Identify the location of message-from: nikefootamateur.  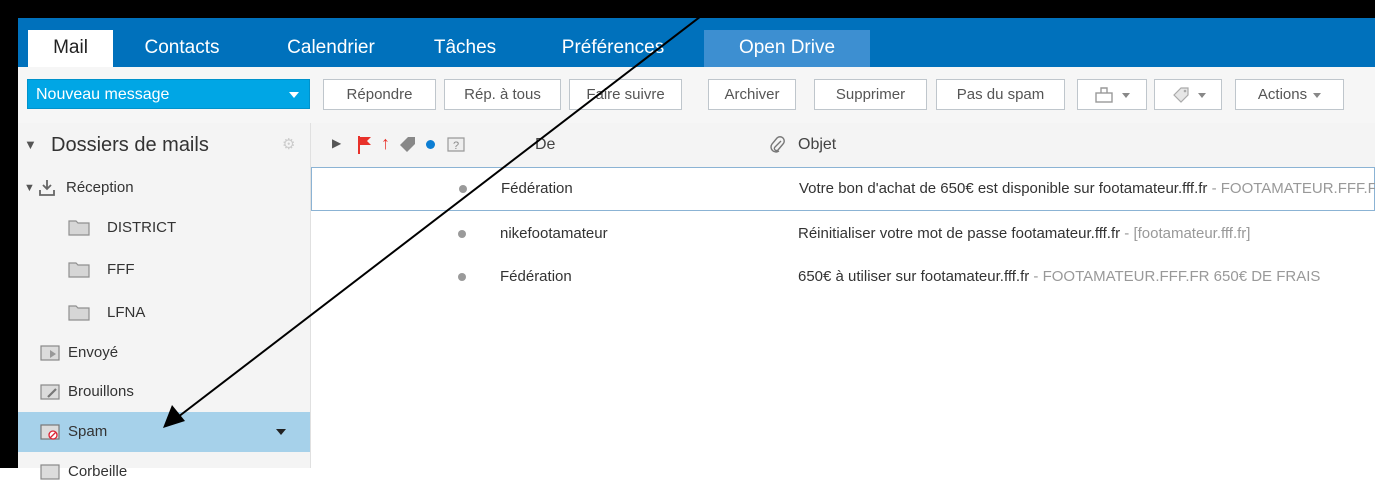
(554, 233).